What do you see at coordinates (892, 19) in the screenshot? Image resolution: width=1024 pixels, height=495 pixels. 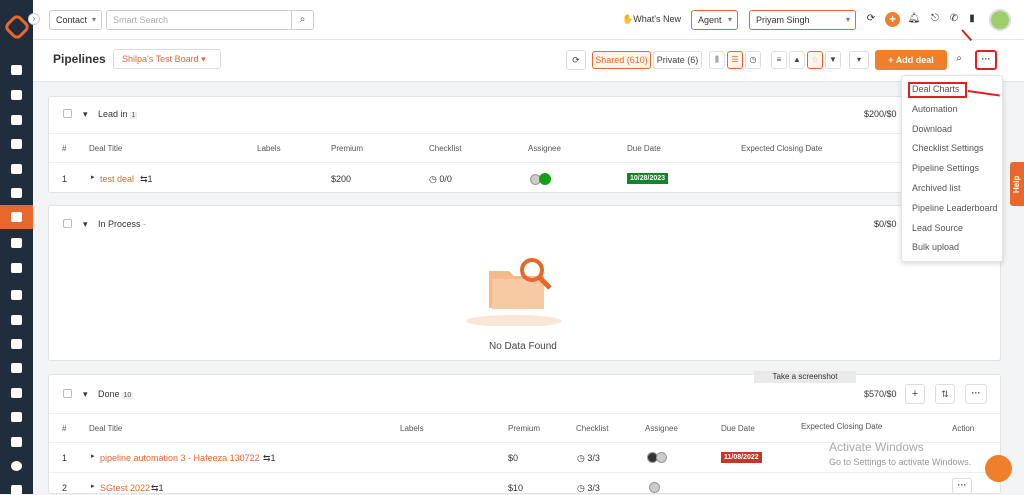 I see `quick-add-icon: +` at bounding box center [892, 19].